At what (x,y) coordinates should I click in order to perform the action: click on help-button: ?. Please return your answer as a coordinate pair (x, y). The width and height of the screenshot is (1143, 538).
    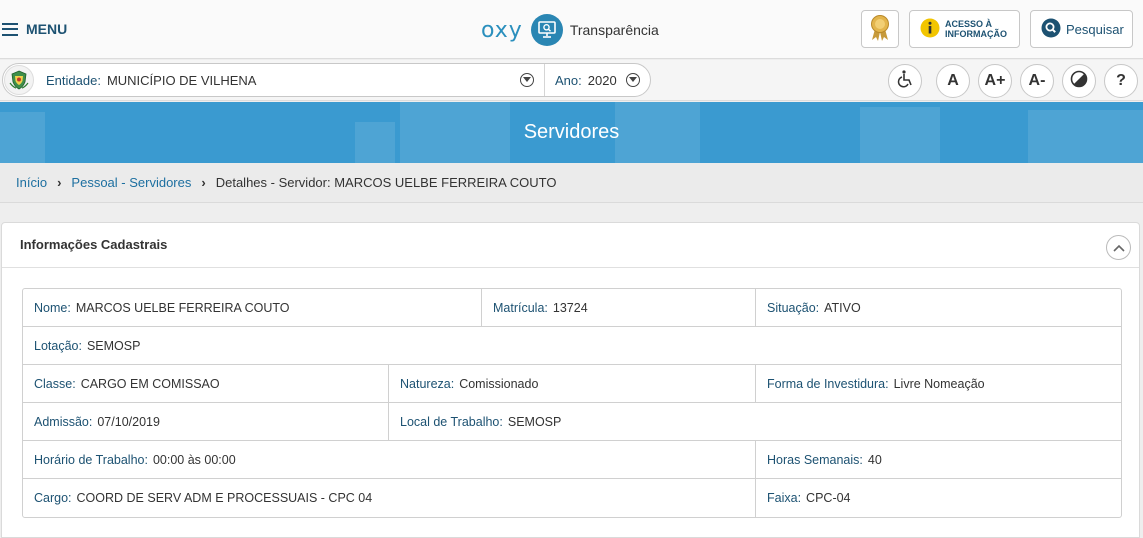
    Looking at the image, I should click on (1121, 81).